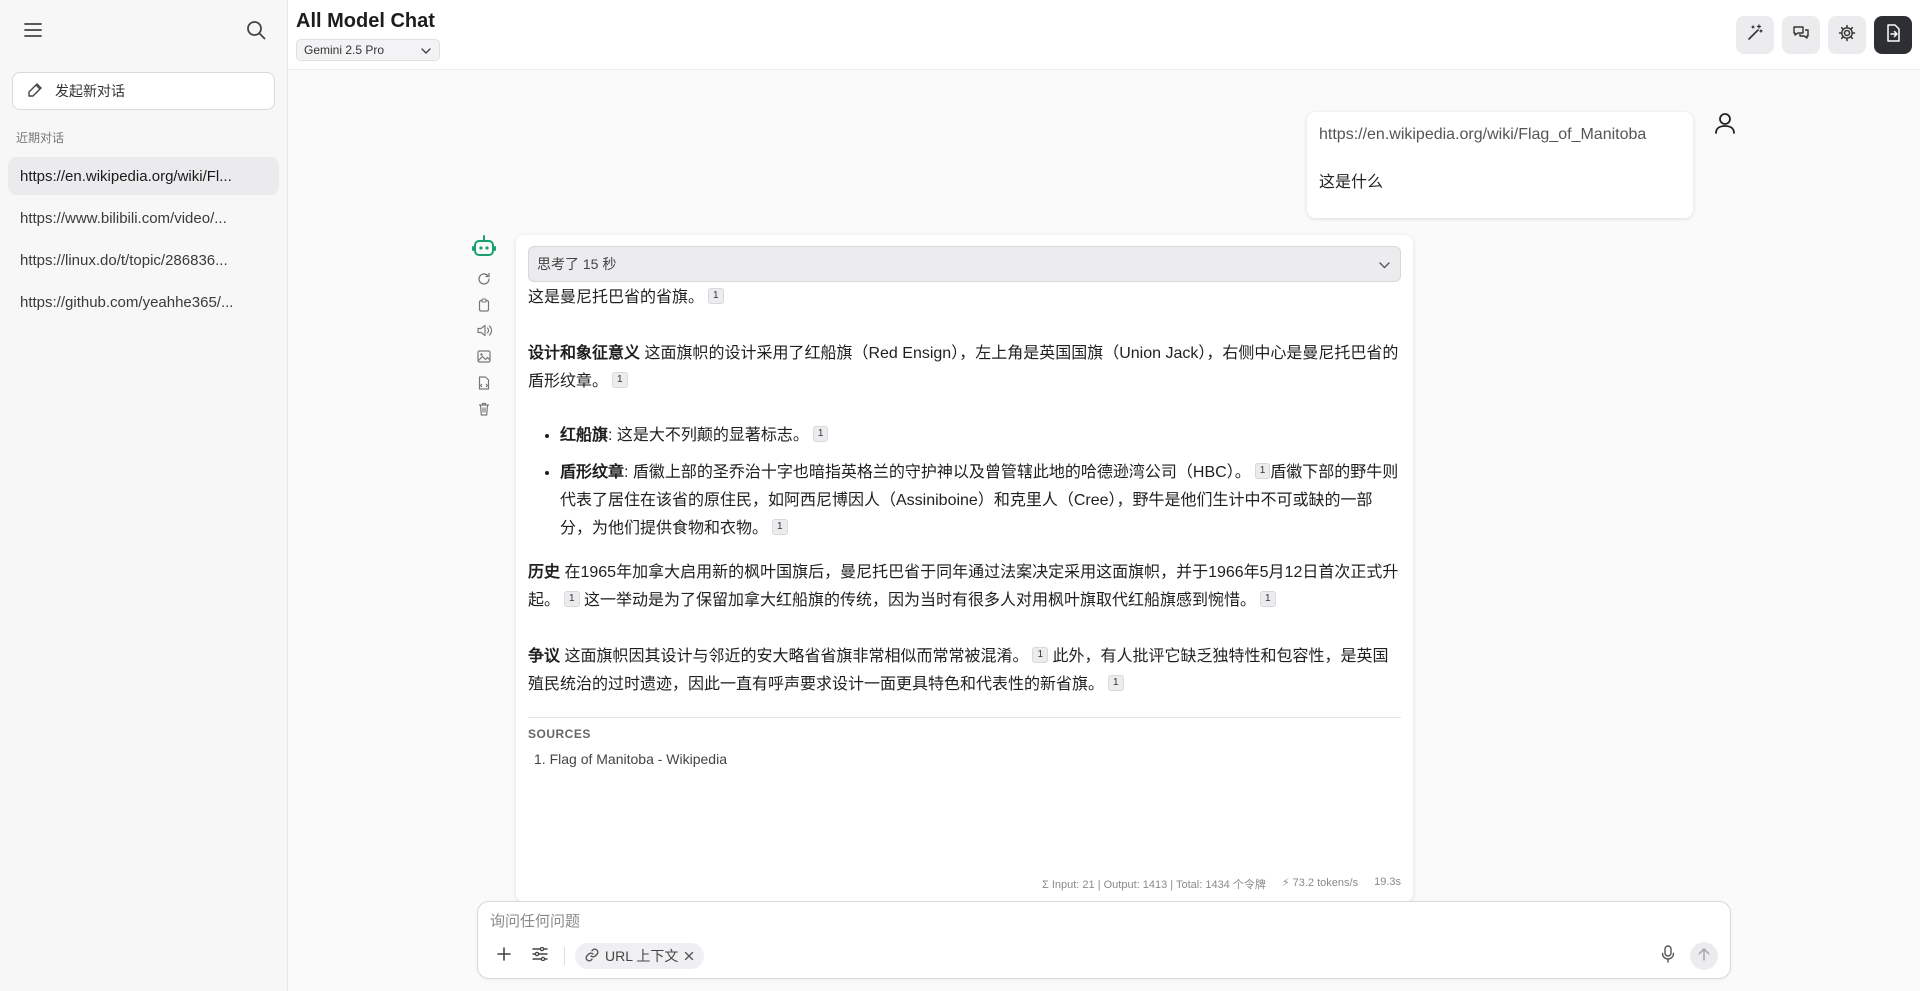 This screenshot has width=1920, height=991. I want to click on composer: URL 上下文, so click(1104, 940).